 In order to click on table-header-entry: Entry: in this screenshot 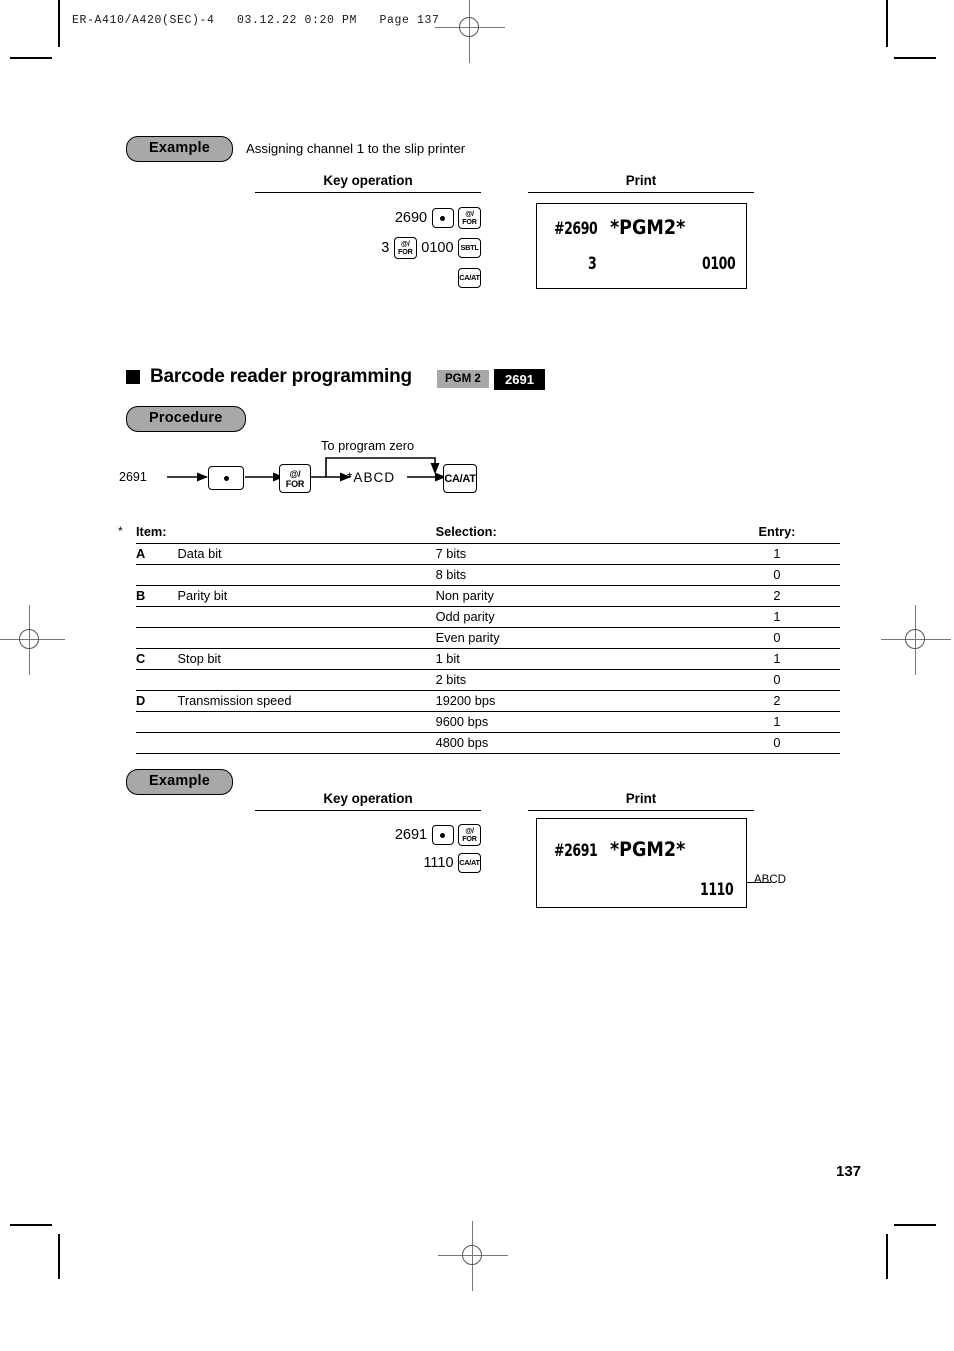, I will do `click(777, 531)`.